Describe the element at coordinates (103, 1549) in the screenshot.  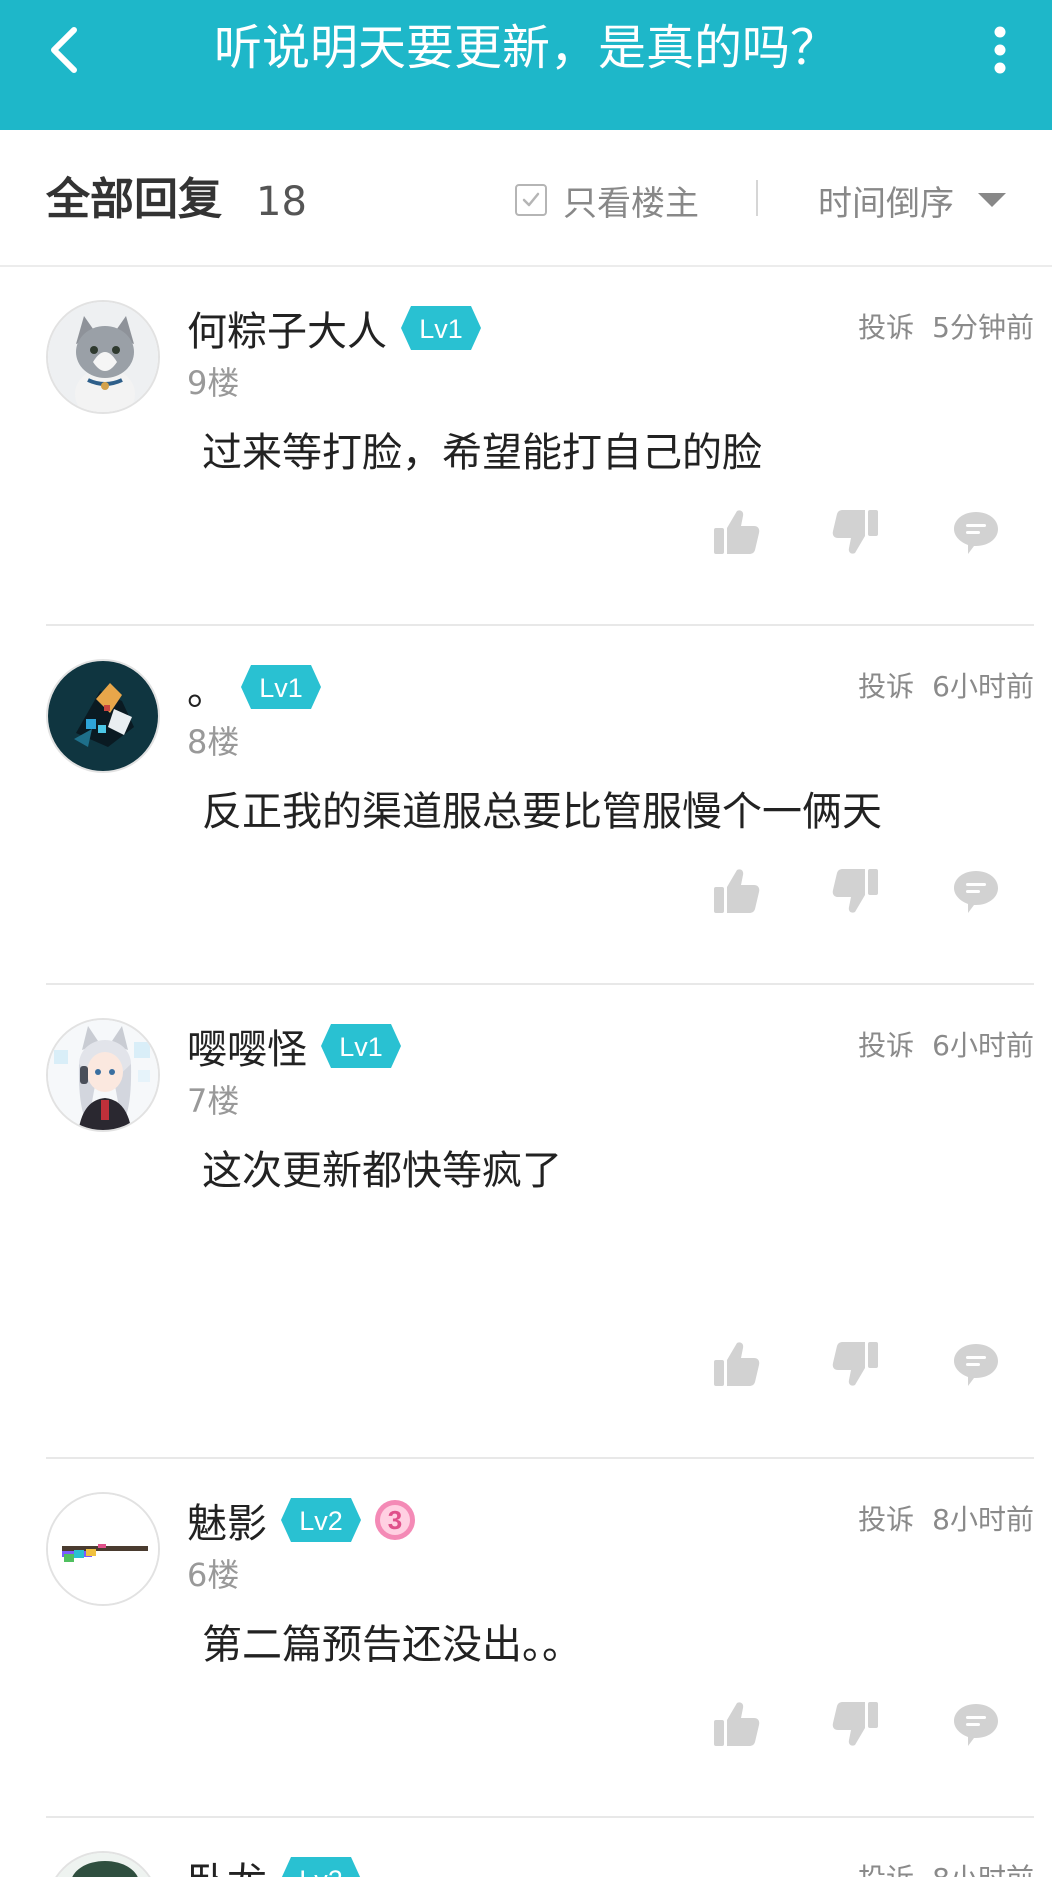
I see `rifle-avatar` at that location.